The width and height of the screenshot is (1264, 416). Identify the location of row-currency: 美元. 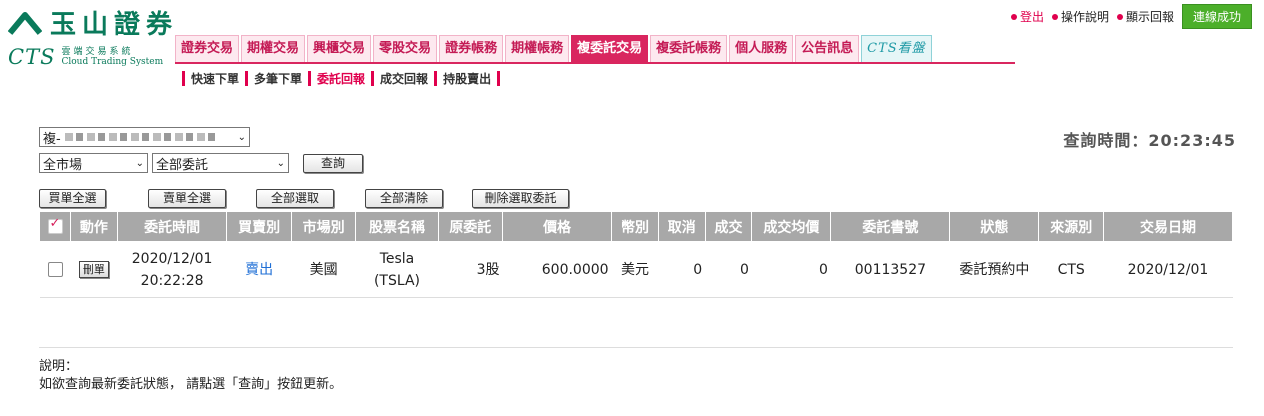
(635, 269).